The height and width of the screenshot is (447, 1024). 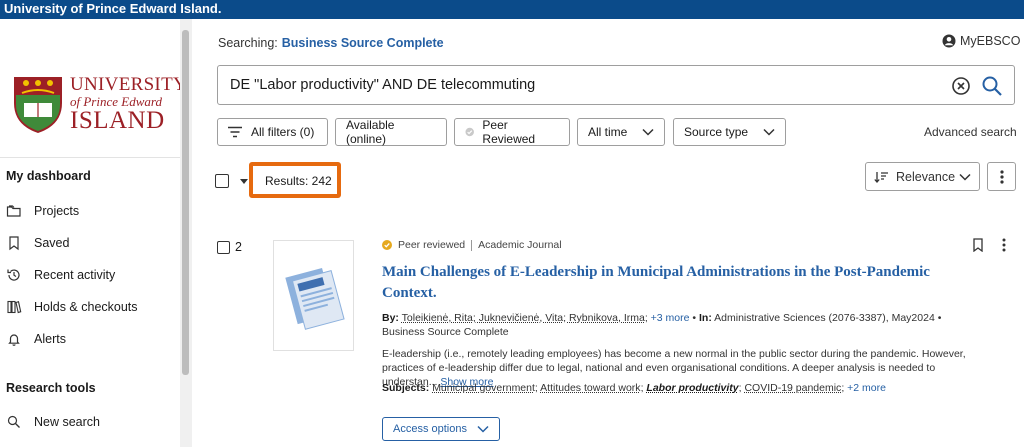 What do you see at coordinates (1004, 245) in the screenshot?
I see `result-kebab-icon` at bounding box center [1004, 245].